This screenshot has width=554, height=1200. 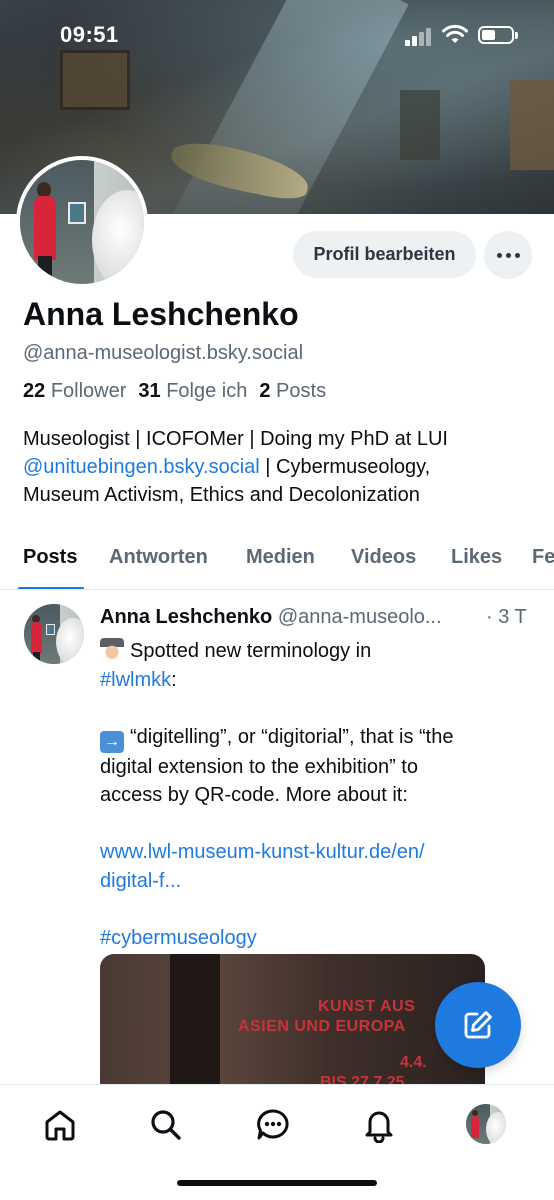 I want to click on posts-count: 2 Posts, so click(x=293, y=391).